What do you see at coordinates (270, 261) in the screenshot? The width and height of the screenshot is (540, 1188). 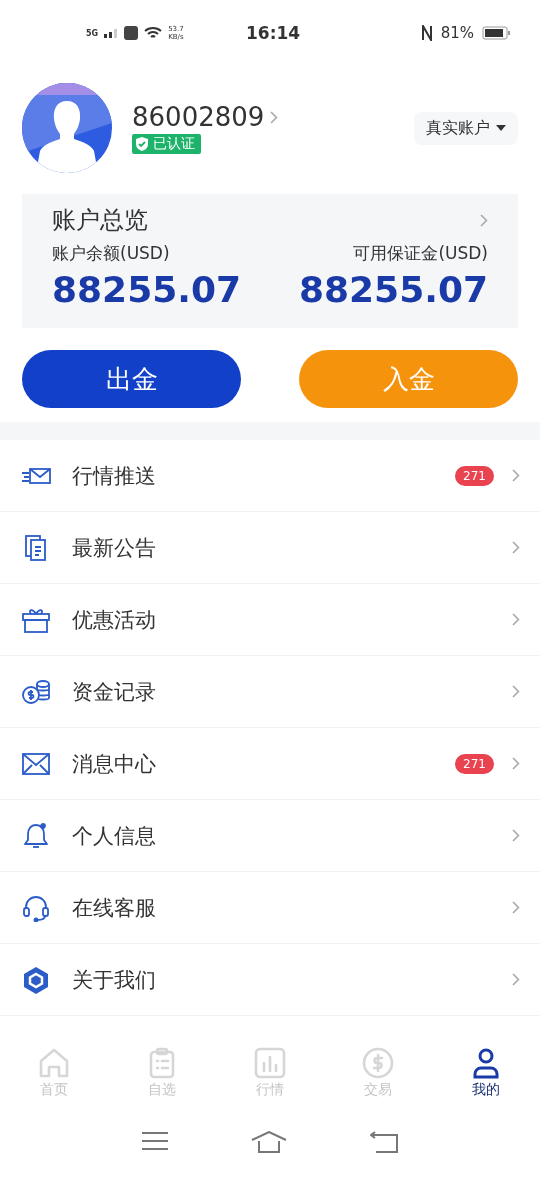 I see `account-overview-card: 账户总览 账户余额(USD) 可用保证金(USD) 88255.07 88255.07` at bounding box center [270, 261].